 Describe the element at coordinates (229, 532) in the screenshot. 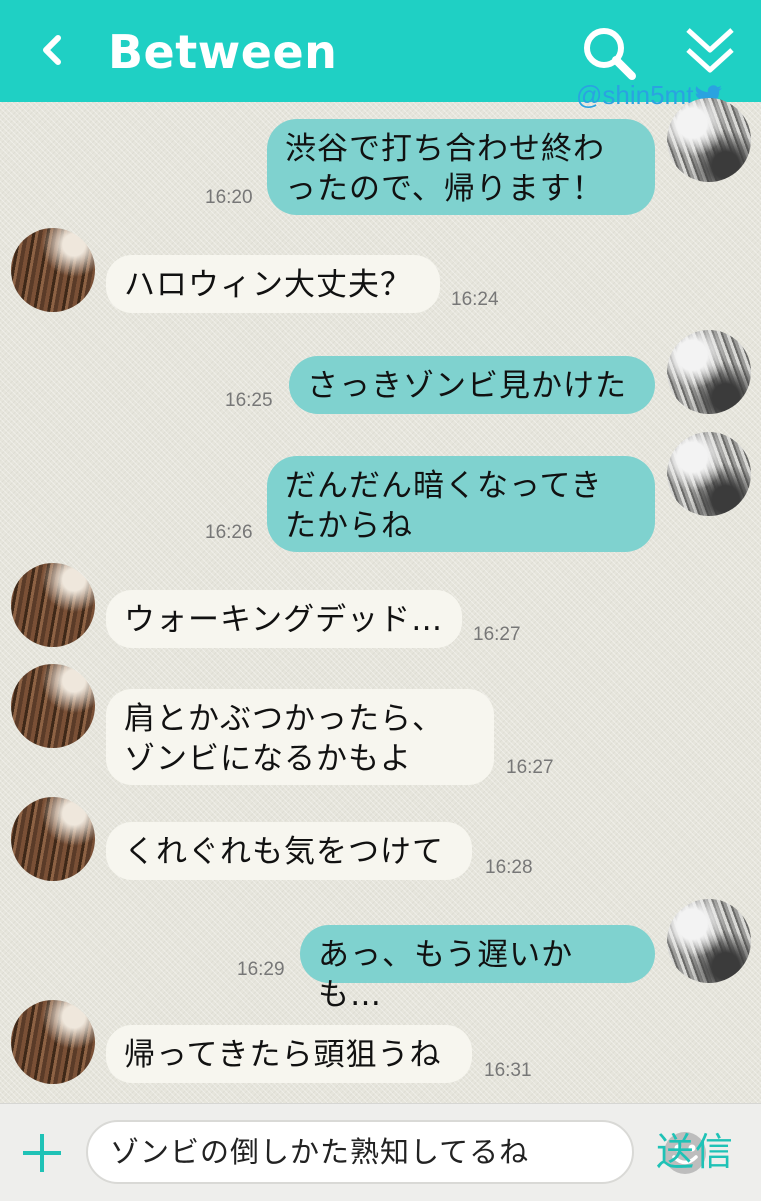

I see `message-time: 16:26` at that location.